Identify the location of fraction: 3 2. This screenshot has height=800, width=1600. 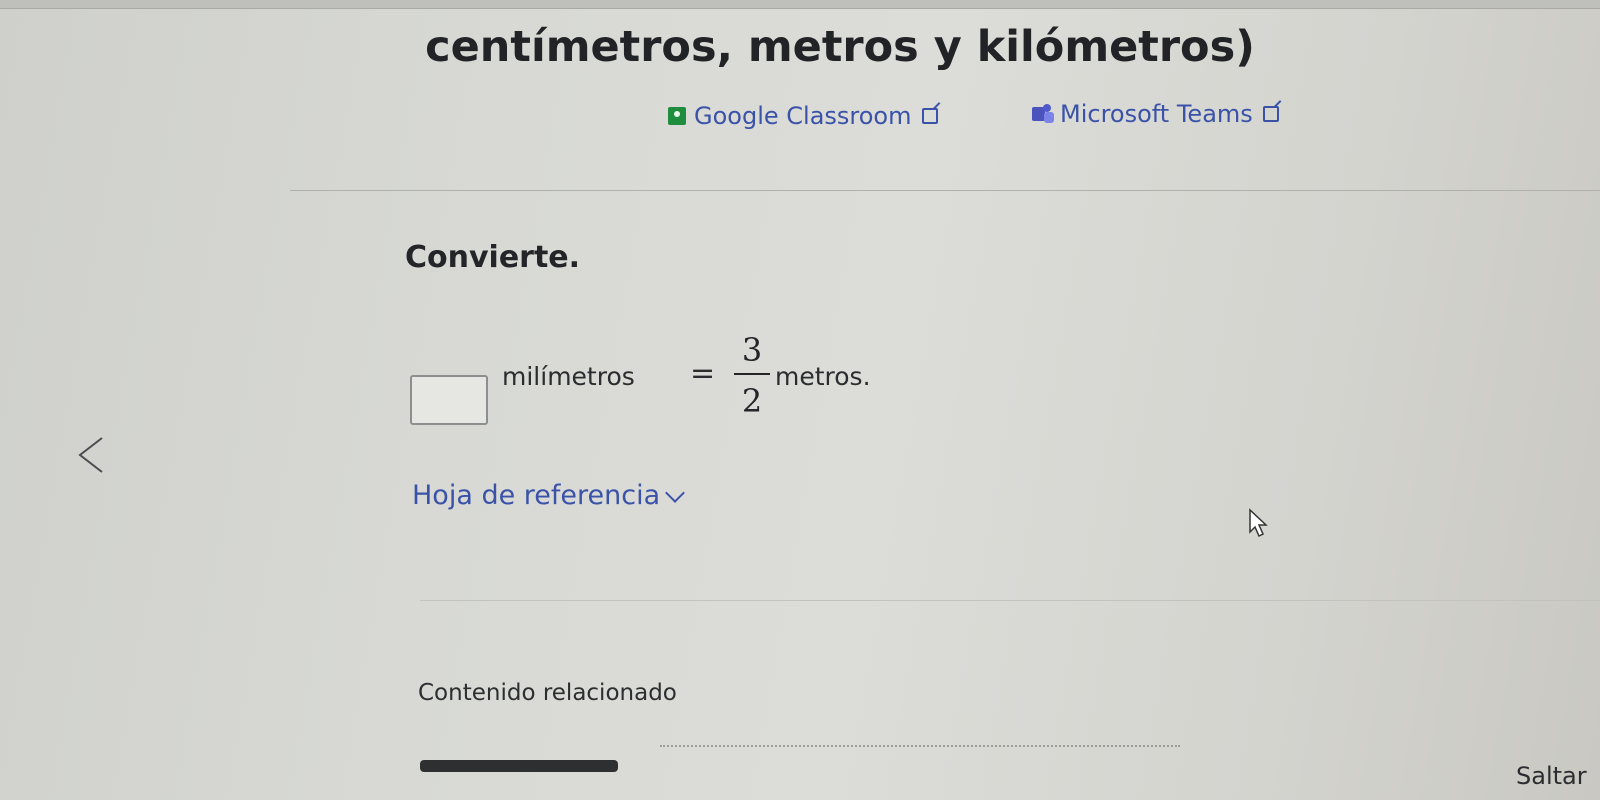
(752, 375).